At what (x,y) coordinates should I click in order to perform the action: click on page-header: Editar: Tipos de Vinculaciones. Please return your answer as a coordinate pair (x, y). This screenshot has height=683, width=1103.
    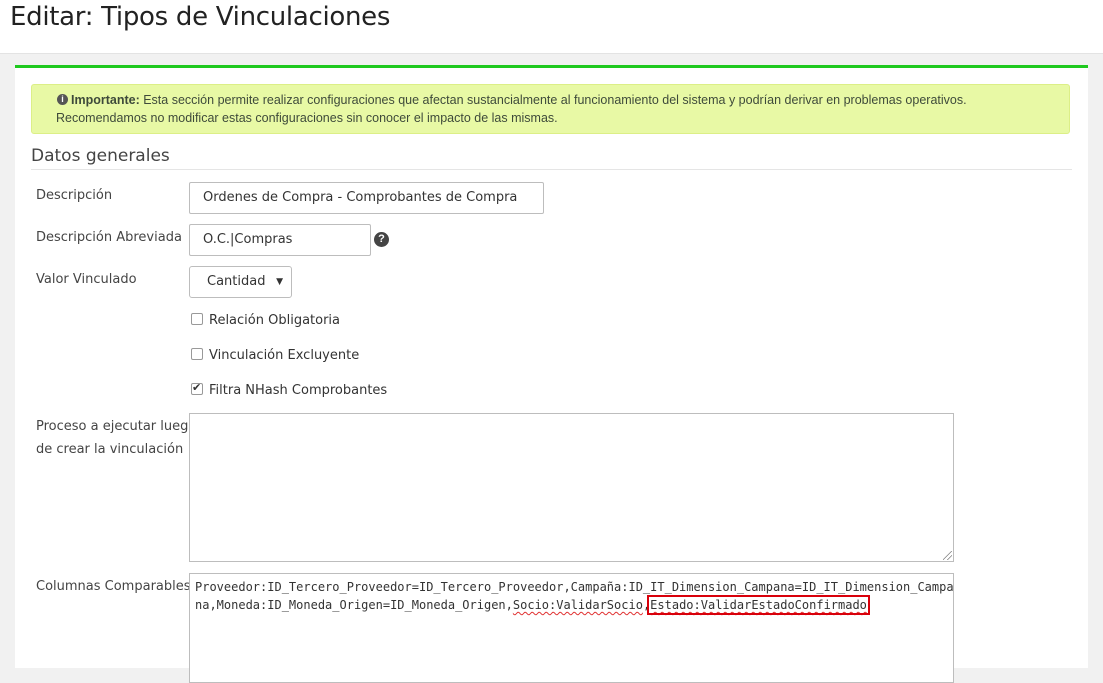
    Looking at the image, I should click on (551, 27).